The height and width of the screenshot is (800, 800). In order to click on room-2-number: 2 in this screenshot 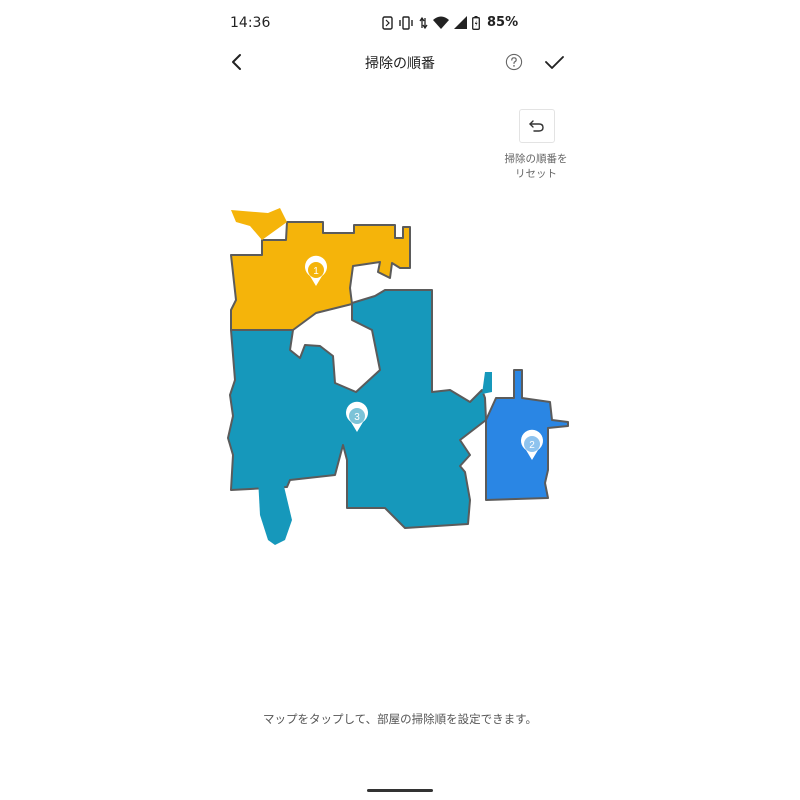, I will do `click(532, 445)`.